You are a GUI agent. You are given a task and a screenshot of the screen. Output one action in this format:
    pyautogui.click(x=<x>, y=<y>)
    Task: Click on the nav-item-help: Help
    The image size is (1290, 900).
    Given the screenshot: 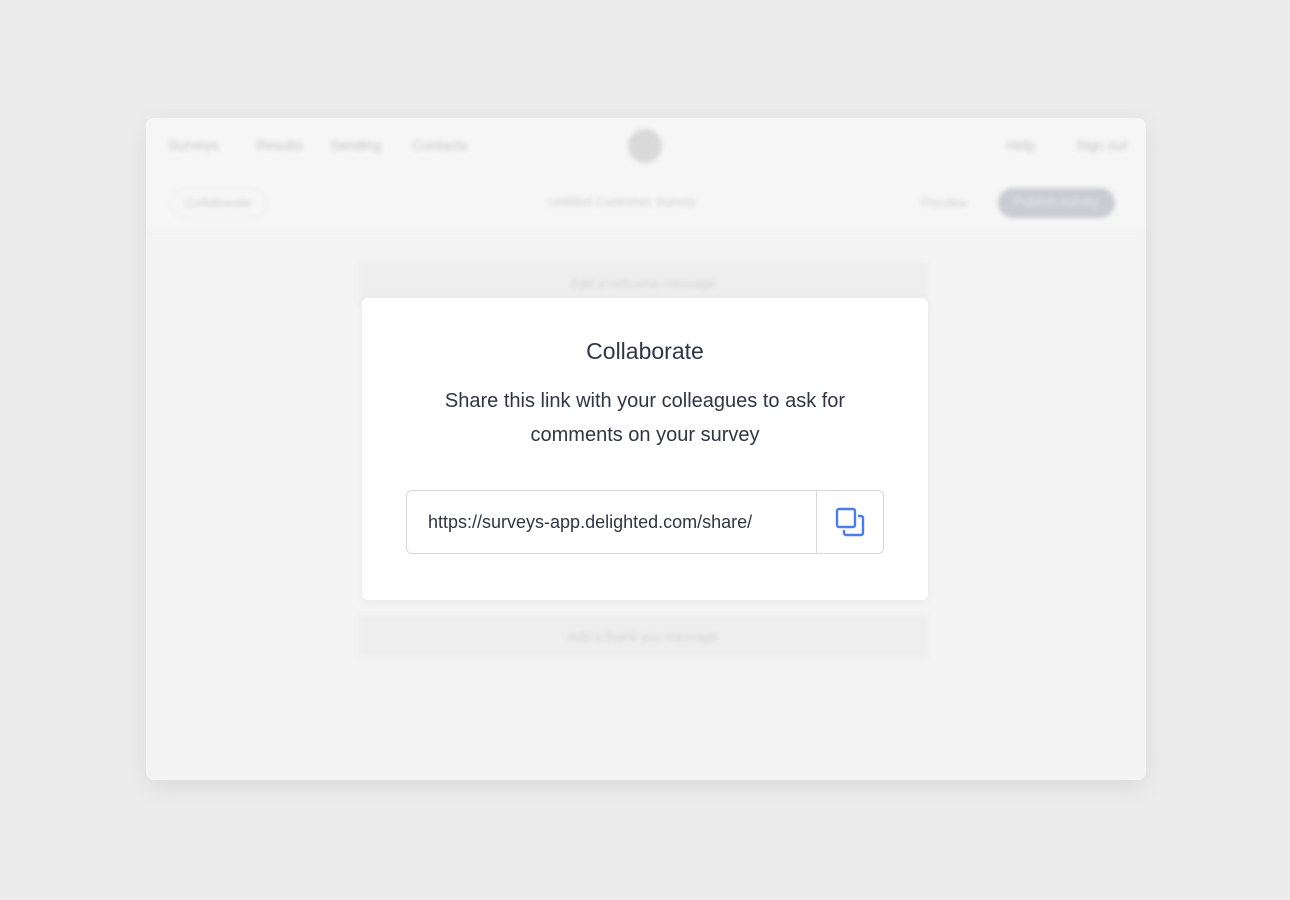 What is the action you would take?
    pyautogui.click(x=1020, y=145)
    